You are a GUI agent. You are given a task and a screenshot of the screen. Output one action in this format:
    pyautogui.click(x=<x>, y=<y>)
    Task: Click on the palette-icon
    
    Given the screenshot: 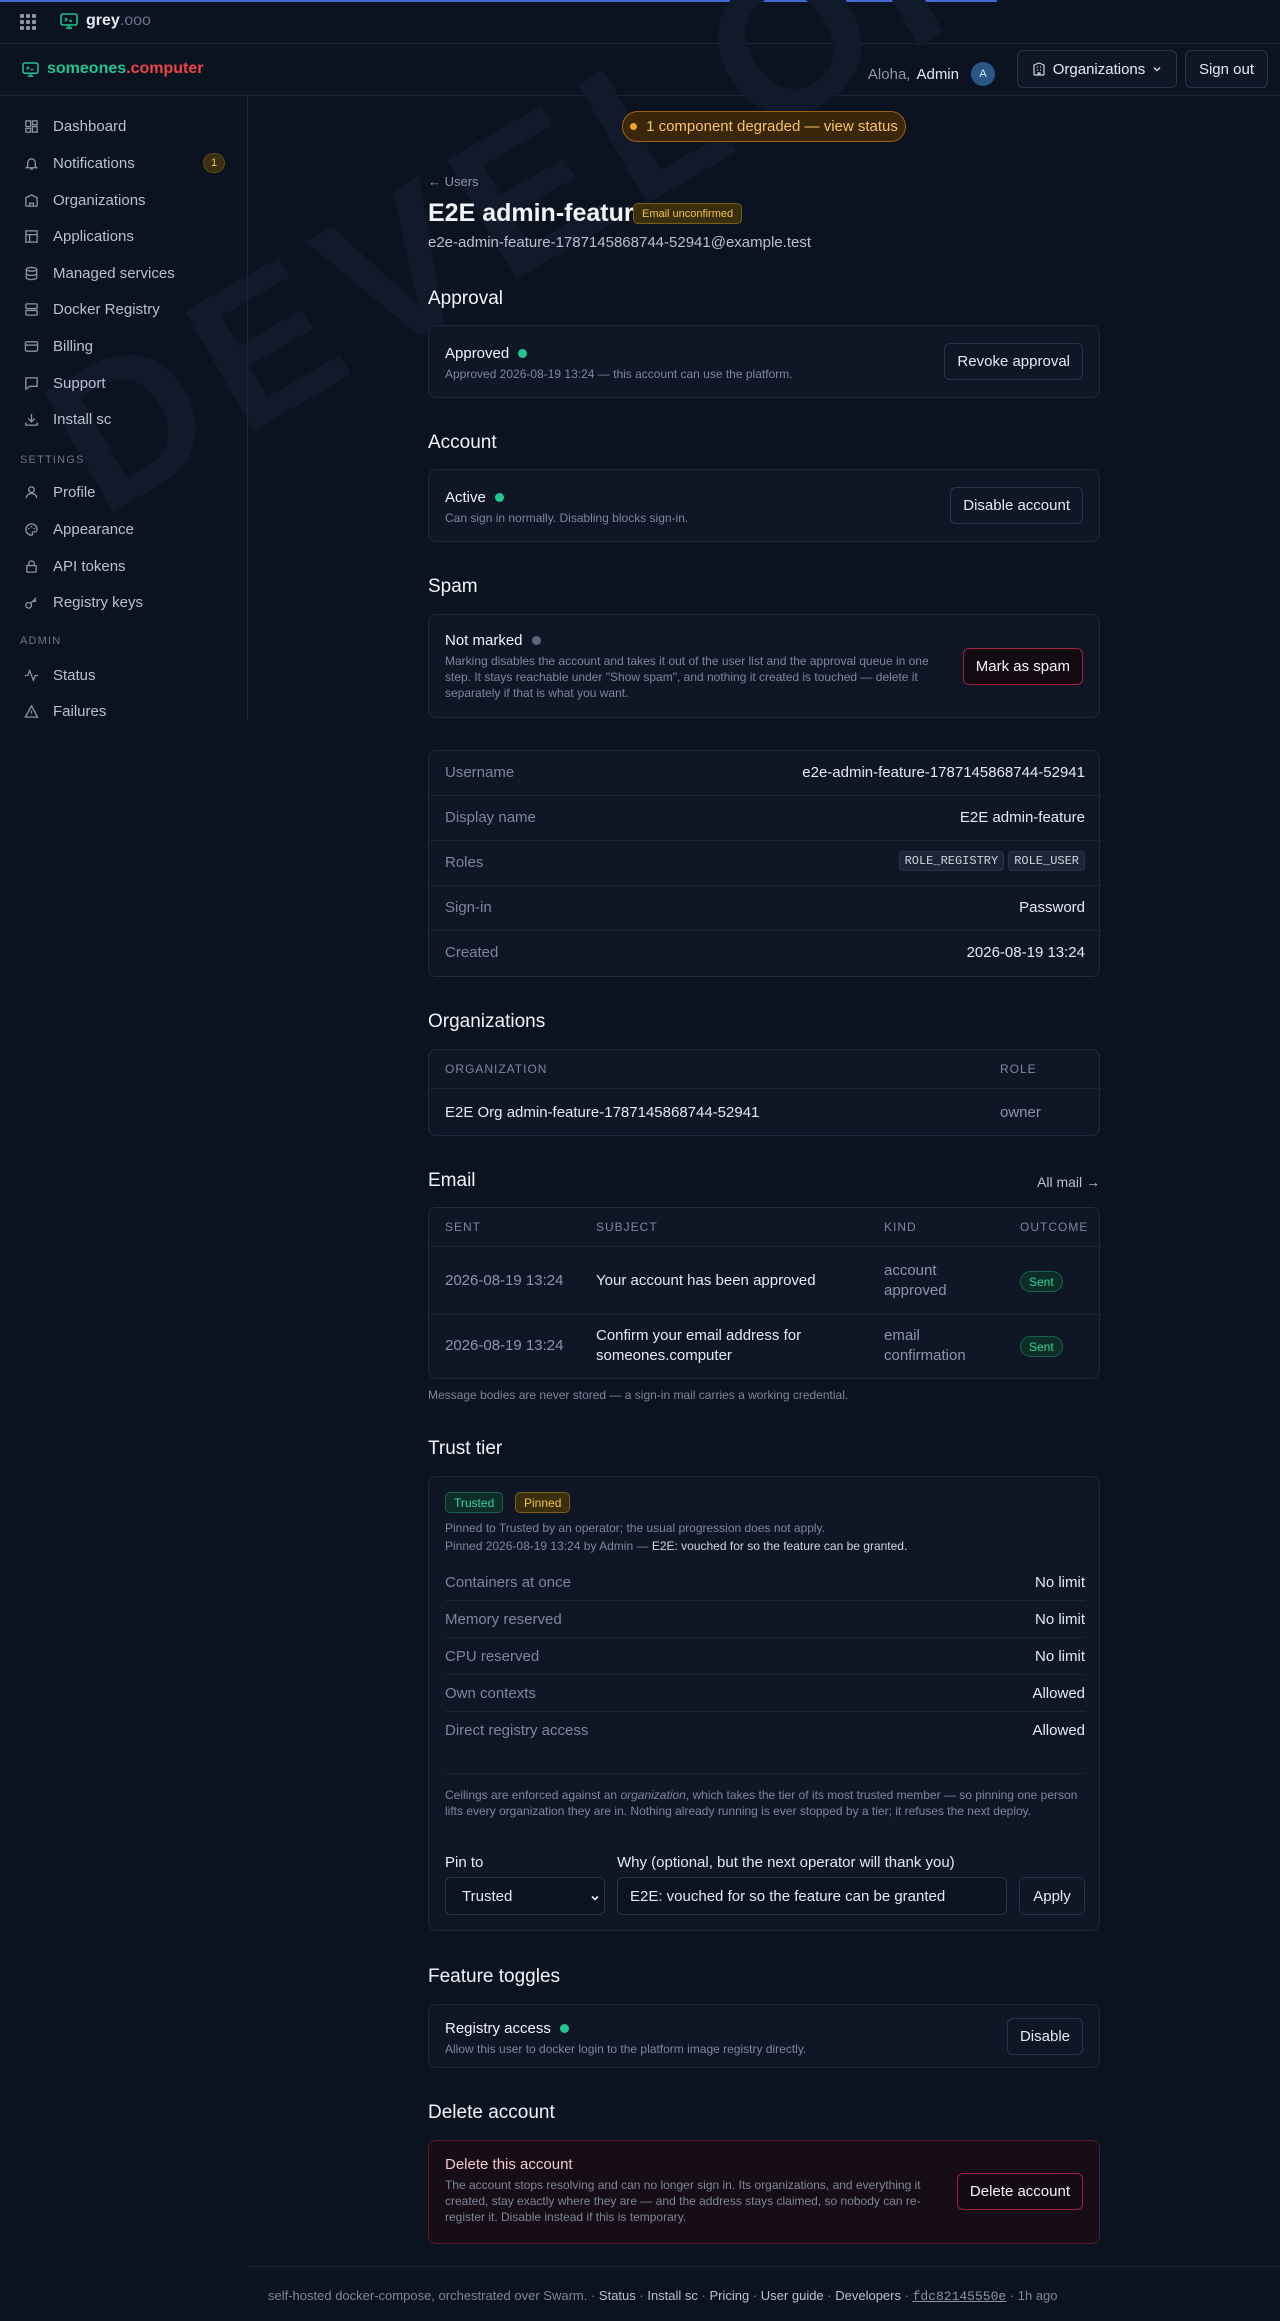 What is the action you would take?
    pyautogui.click(x=31, y=529)
    